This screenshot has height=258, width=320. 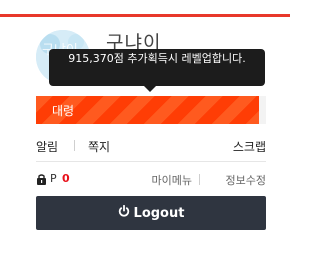 I want to click on level-progress-bar: 대령, so click(x=151, y=110).